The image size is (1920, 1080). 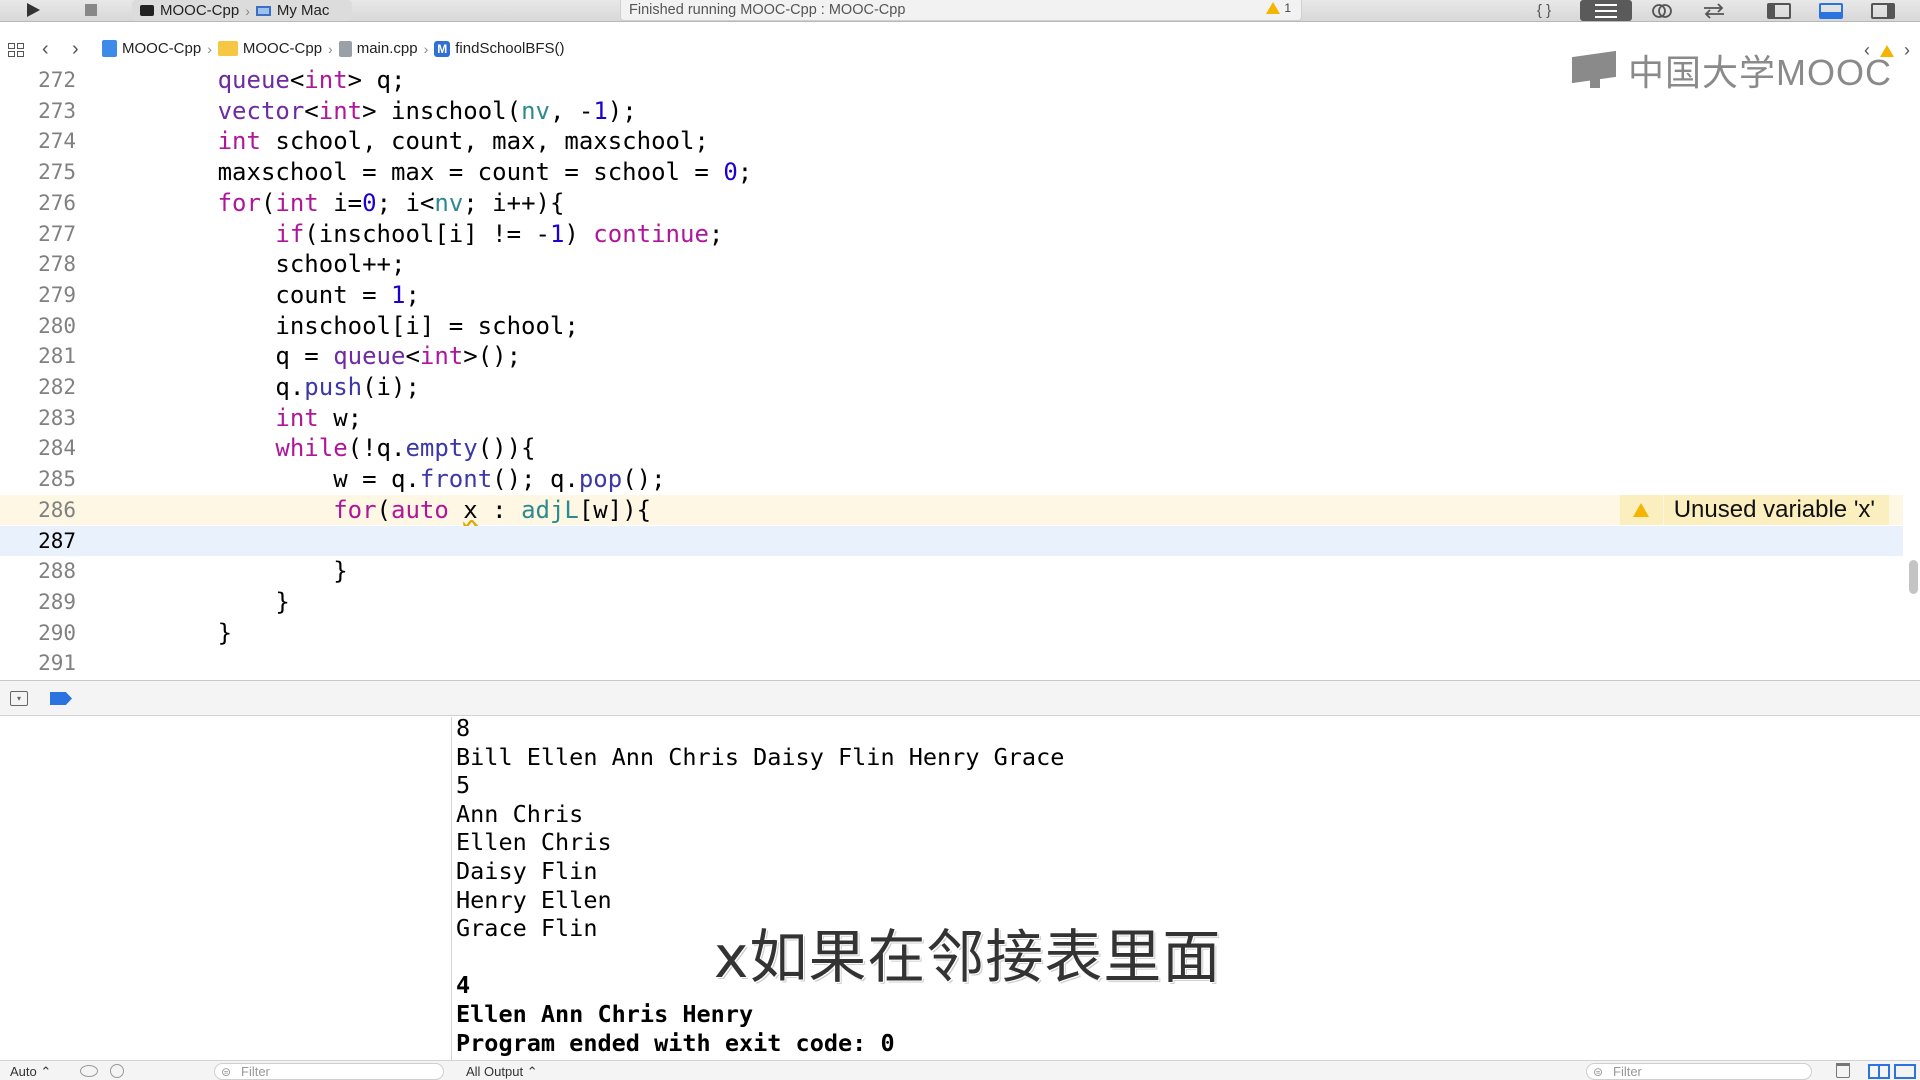 What do you see at coordinates (534, 899) in the screenshot?
I see `console-line: Henry Ellen` at bounding box center [534, 899].